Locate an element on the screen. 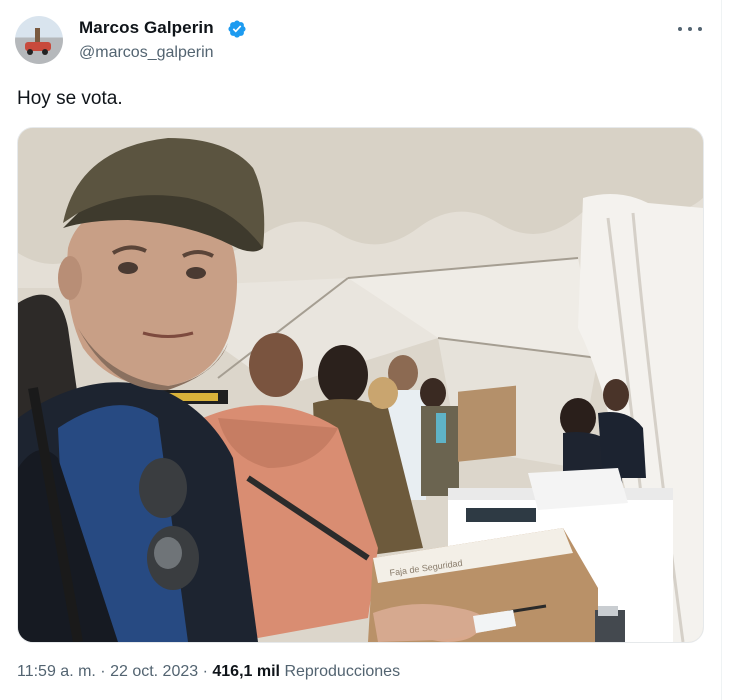 The width and height of the screenshot is (730, 700). more-options-icon is located at coordinates (690, 29).